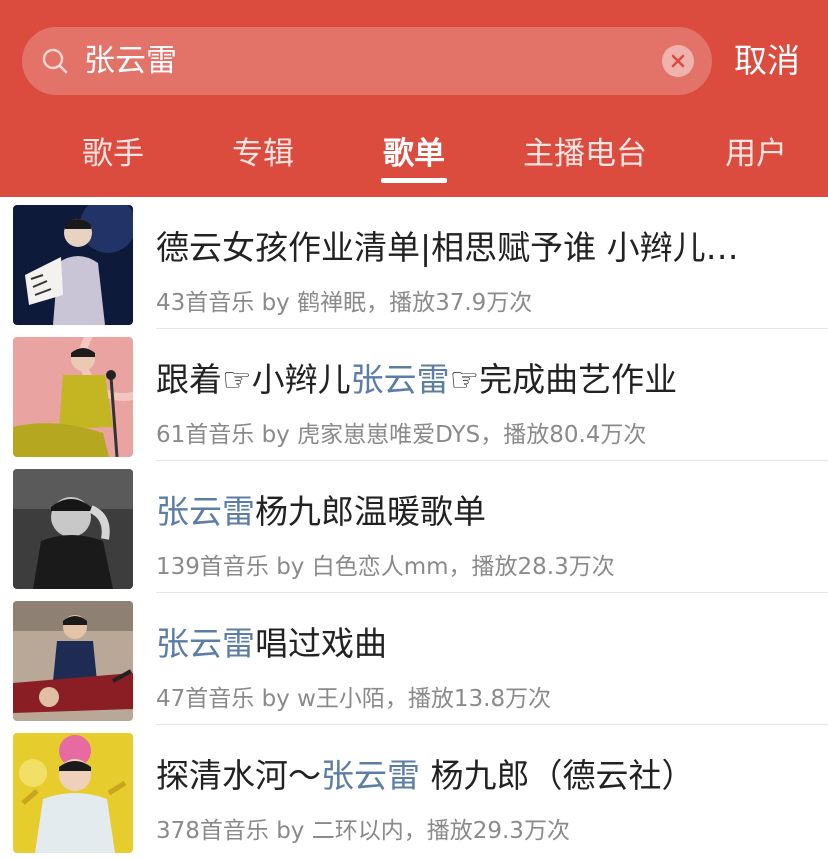  What do you see at coordinates (414, 150) in the screenshot?
I see `tab-playlists: 歌单` at bounding box center [414, 150].